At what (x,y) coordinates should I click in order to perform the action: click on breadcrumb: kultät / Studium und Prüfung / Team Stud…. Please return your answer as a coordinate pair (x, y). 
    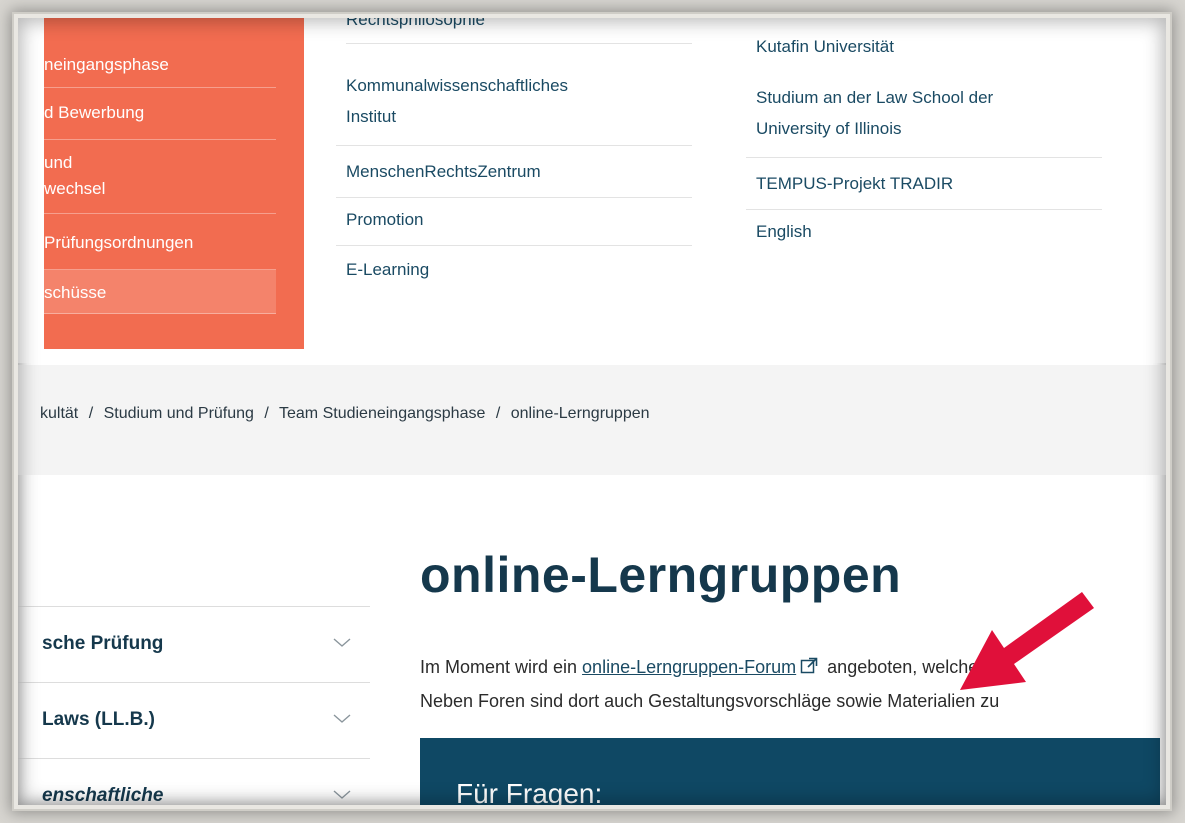
    Looking at the image, I should click on (348, 414).